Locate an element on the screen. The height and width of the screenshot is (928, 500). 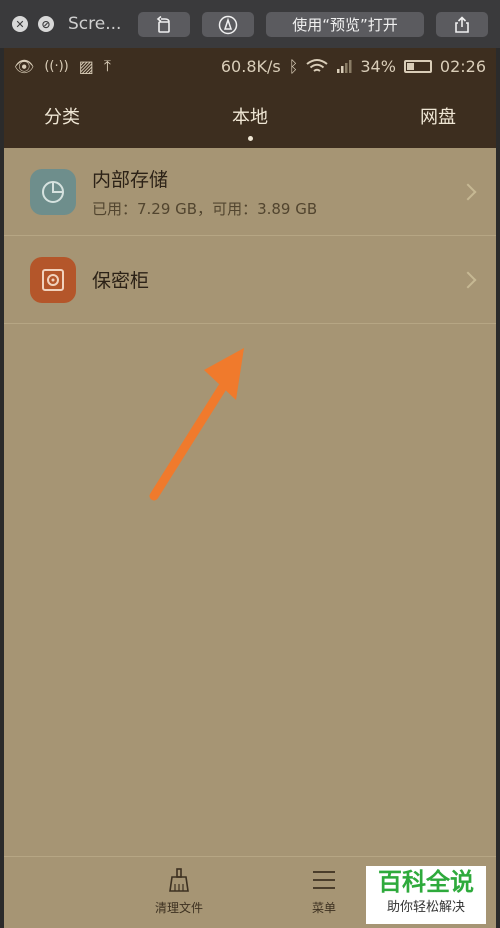
quicklook-toolbar: ✕ ⊘ Scre... 使用“预览”打开 is located at coordinates (250, 24).